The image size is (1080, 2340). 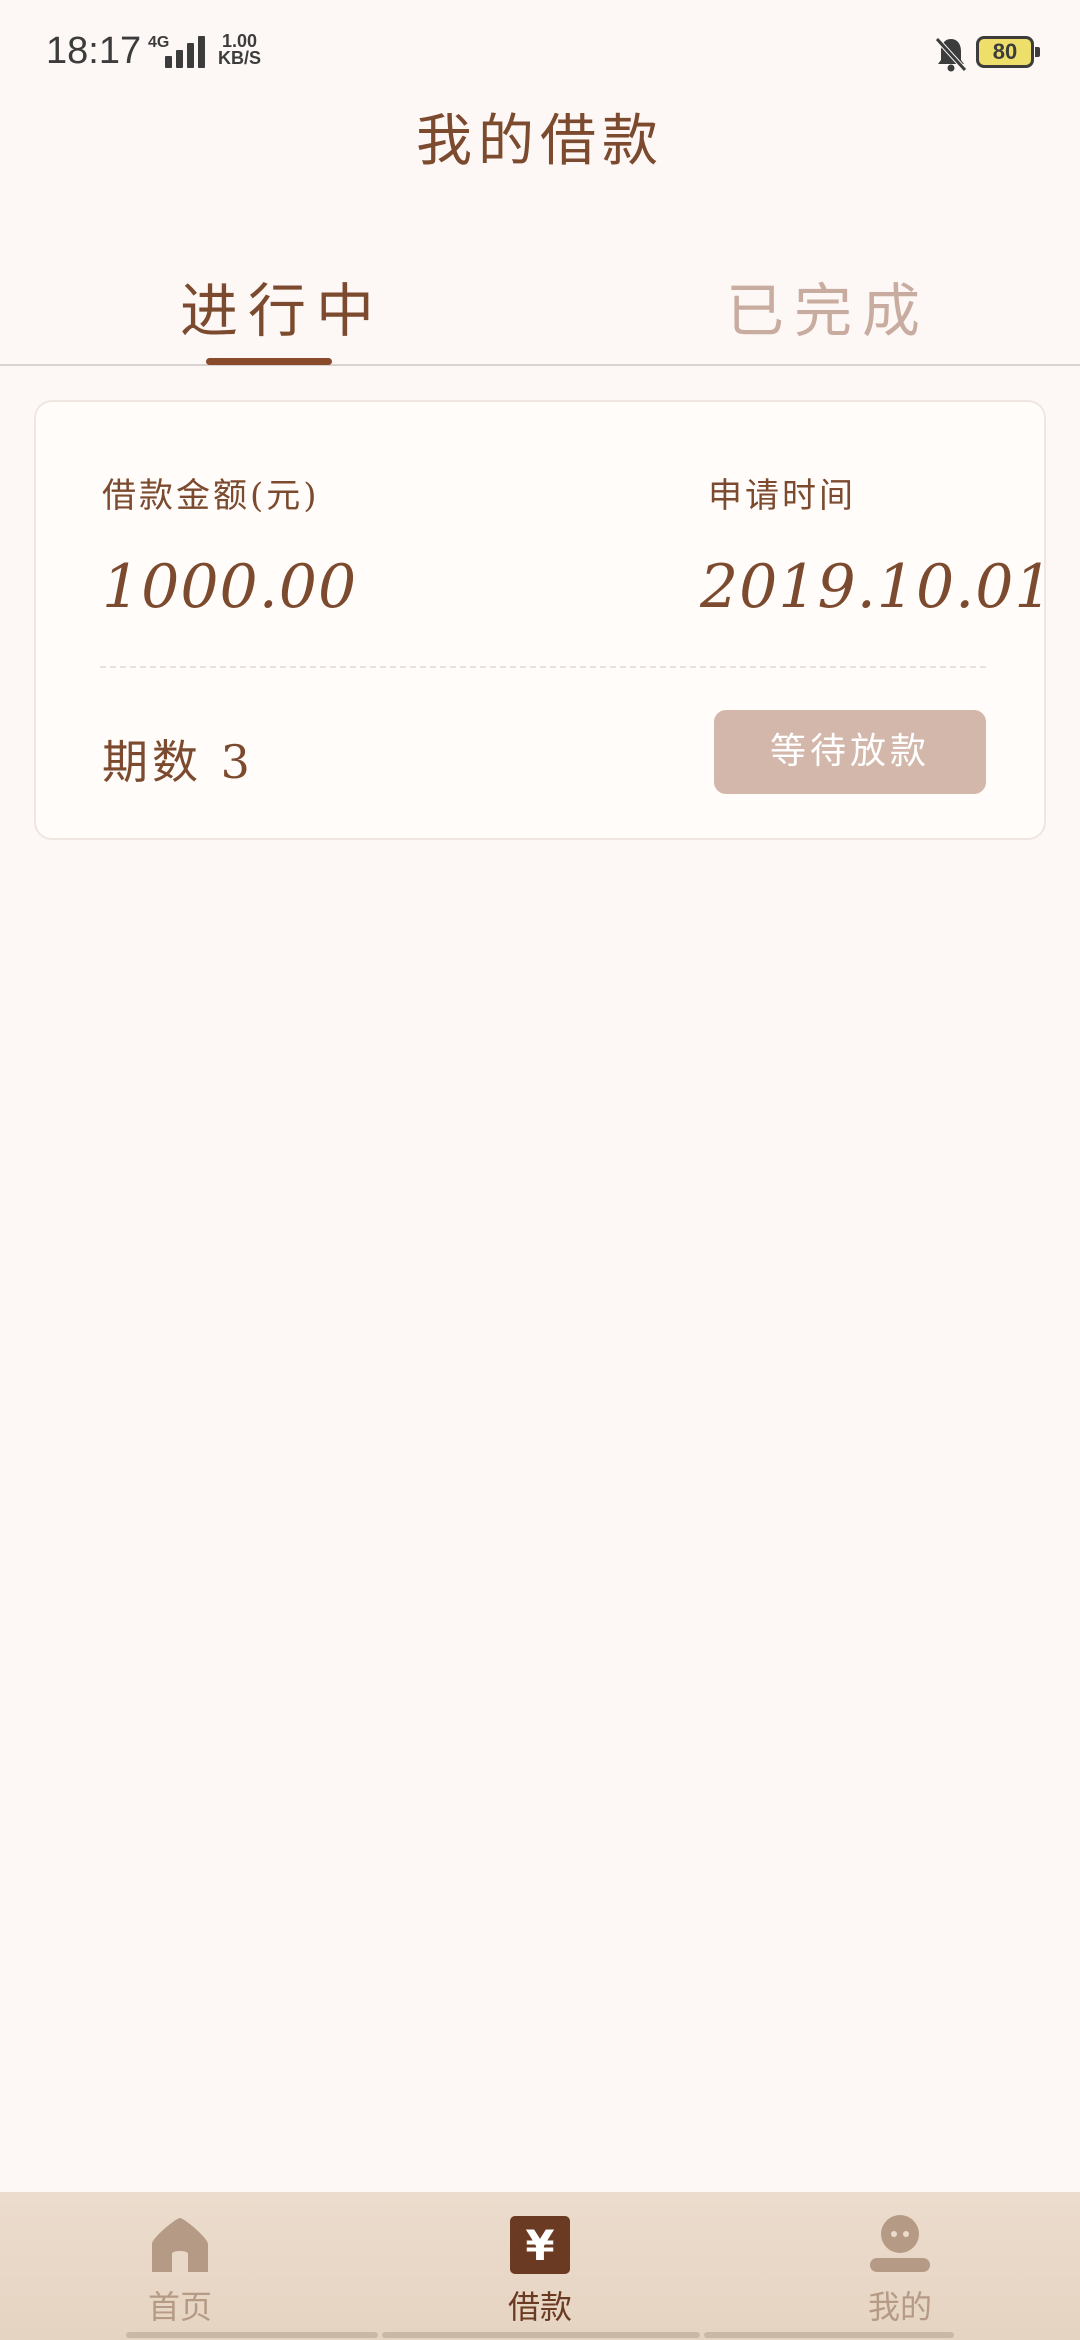 I want to click on gesture-bar-left, so click(x=252, y=2335).